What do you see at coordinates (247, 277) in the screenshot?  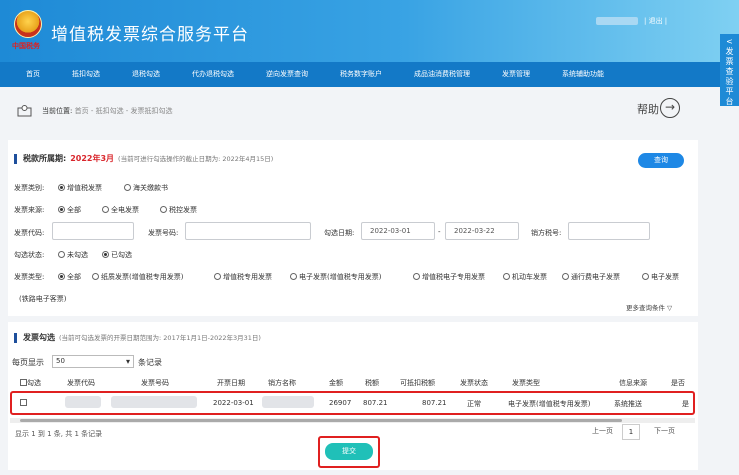 I see `radio-label: 增值税专用发票` at bounding box center [247, 277].